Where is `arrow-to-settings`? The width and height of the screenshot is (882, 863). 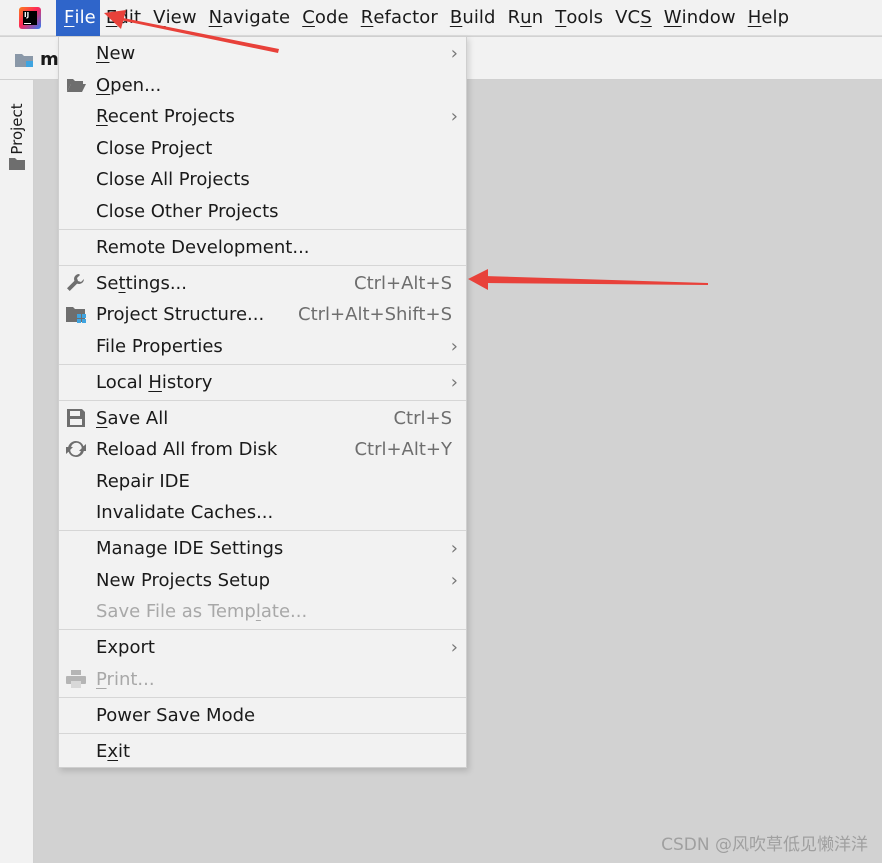 arrow-to-settings is located at coordinates (588, 279).